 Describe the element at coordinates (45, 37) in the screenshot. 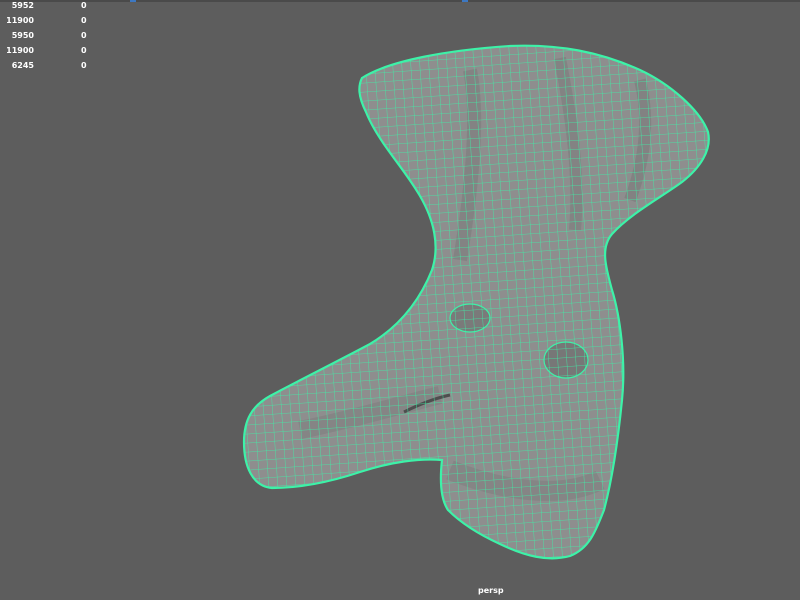

I see `poly-count-hud: 5952 0 11900 0 5950 0 11900 0 6245 0` at that location.